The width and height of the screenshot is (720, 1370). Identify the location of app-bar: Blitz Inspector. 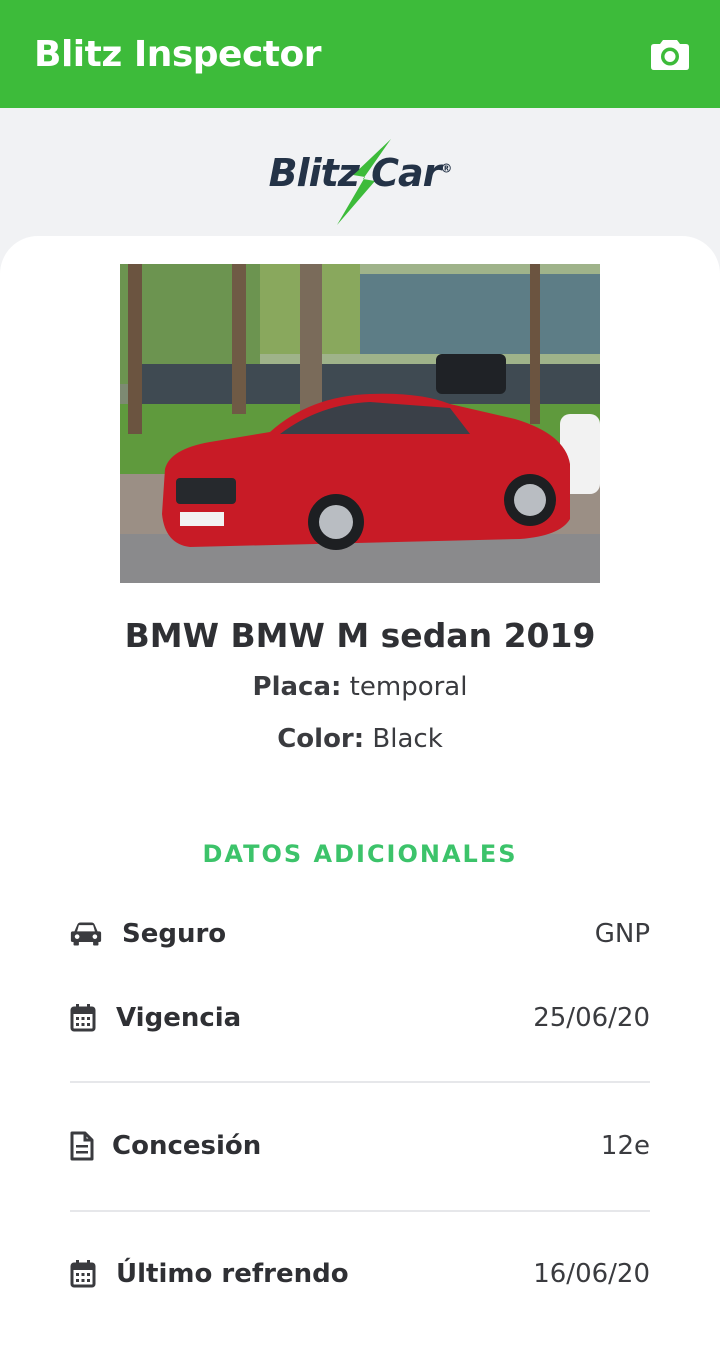
(360, 54).